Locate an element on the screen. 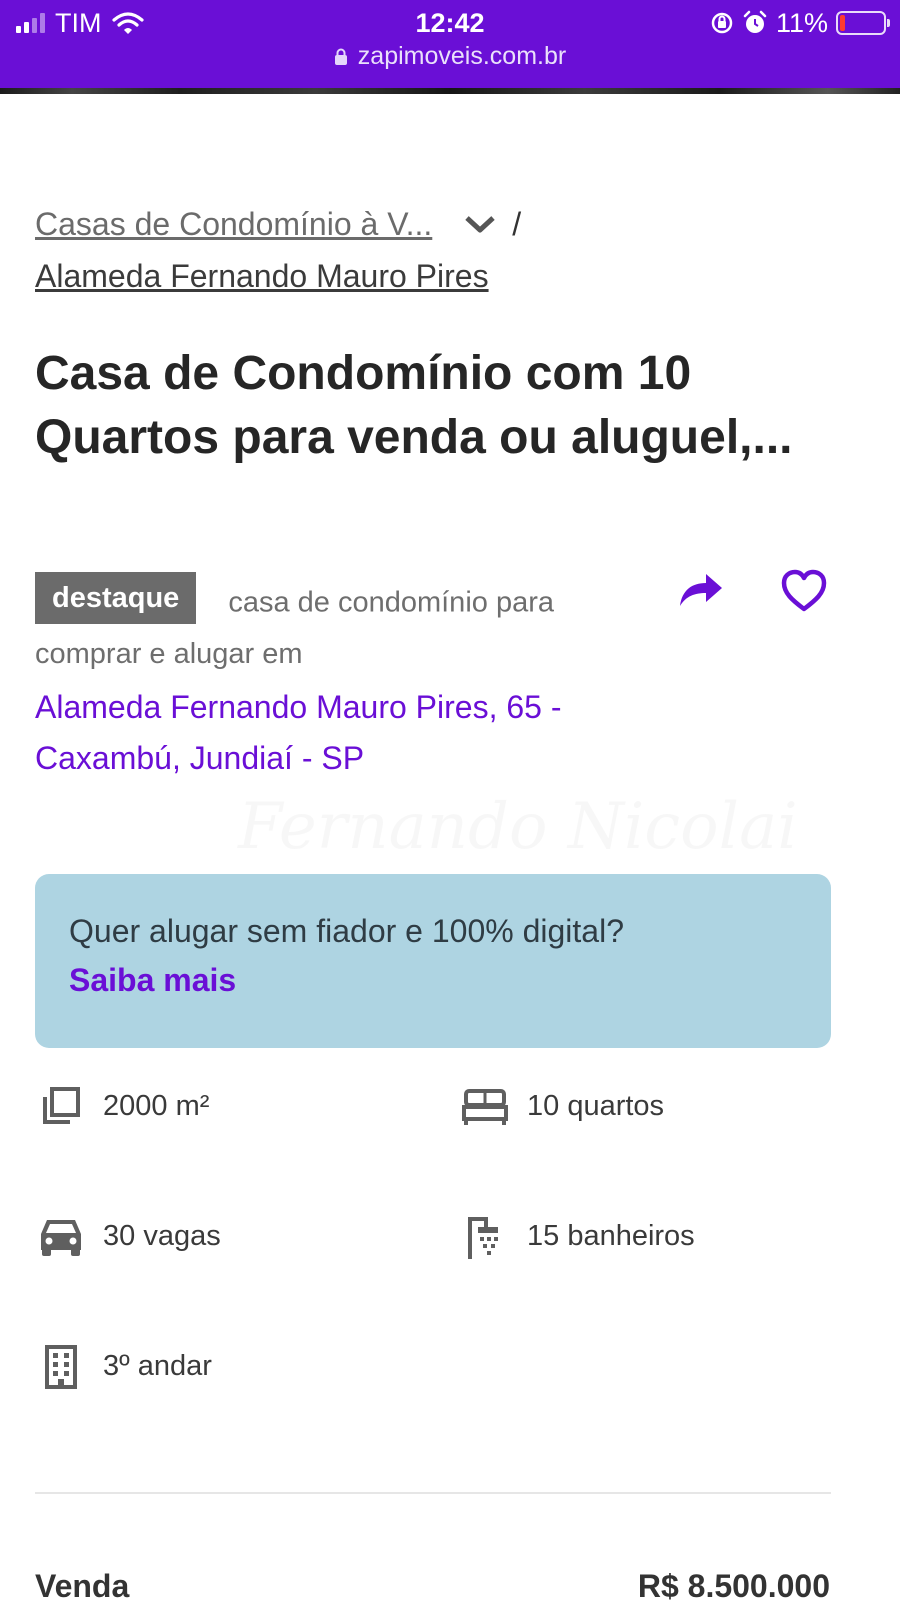 The height and width of the screenshot is (1600, 900). divider is located at coordinates (433, 1493).